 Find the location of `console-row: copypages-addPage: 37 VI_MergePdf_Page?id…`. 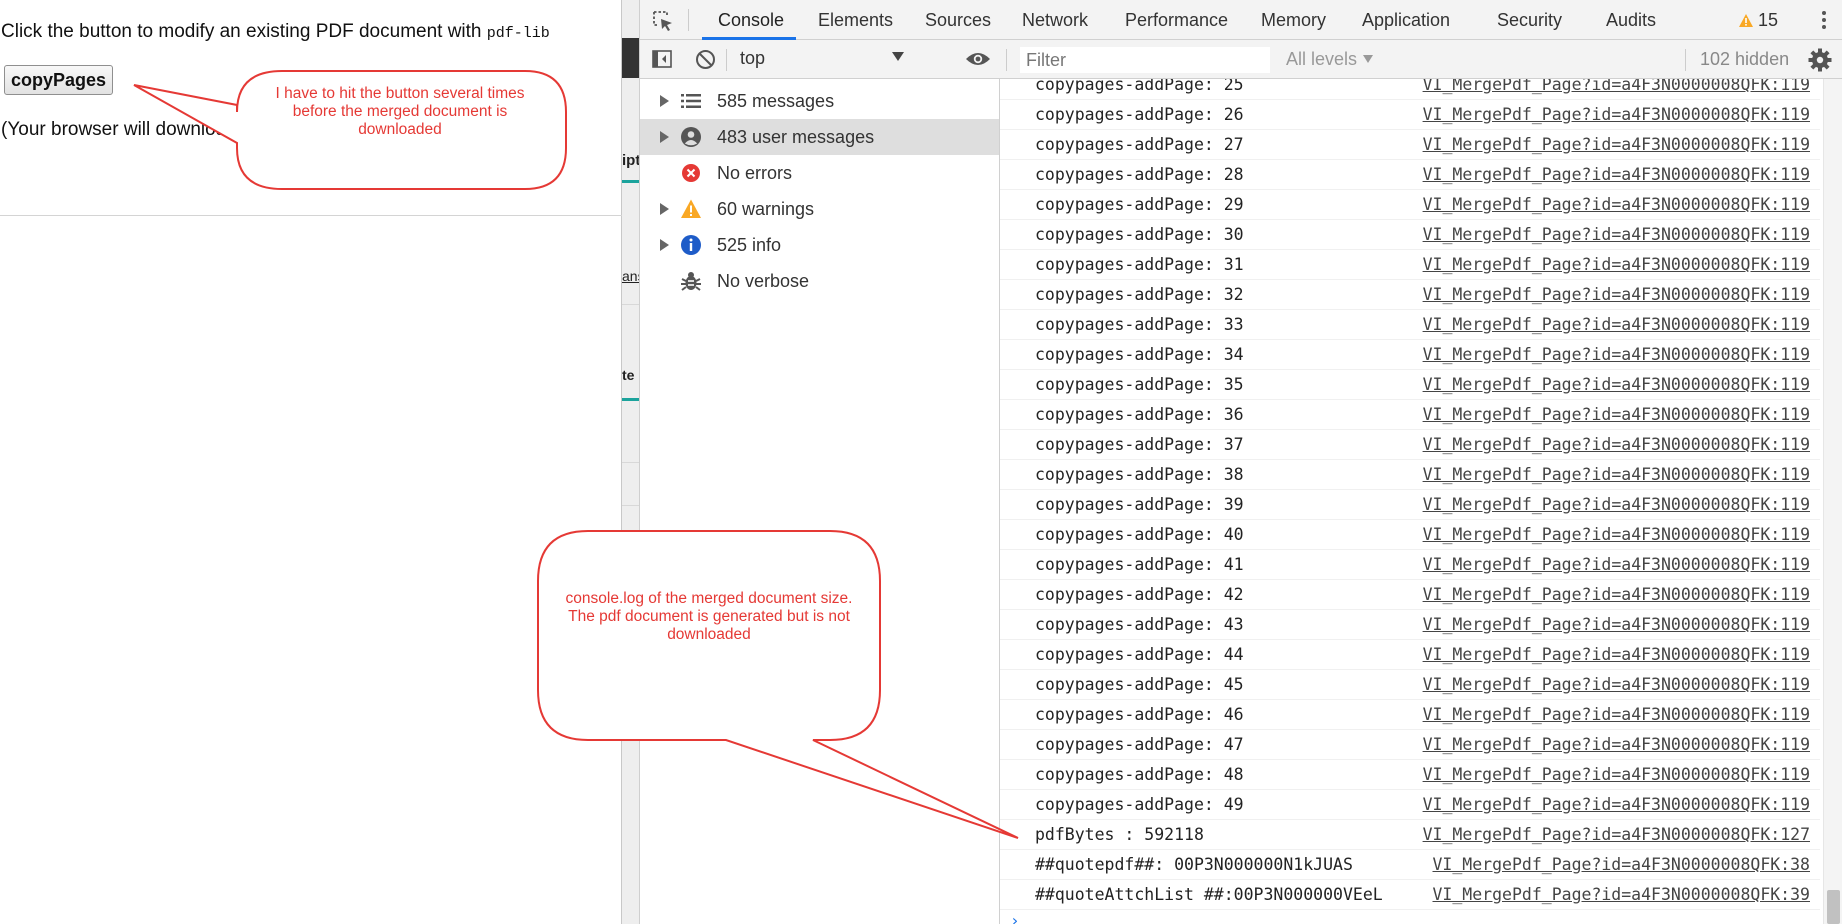

console-row: copypages-addPage: 37 VI_MergePdf_Page?id… is located at coordinates (1410, 445).